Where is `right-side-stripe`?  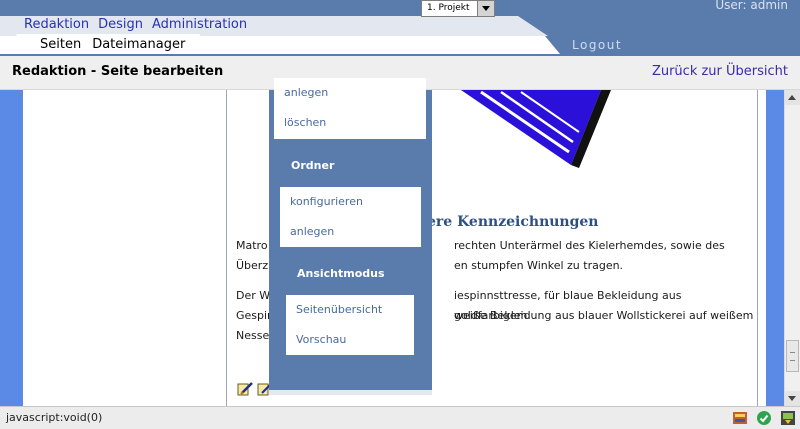
right-side-stripe is located at coordinates (775, 248).